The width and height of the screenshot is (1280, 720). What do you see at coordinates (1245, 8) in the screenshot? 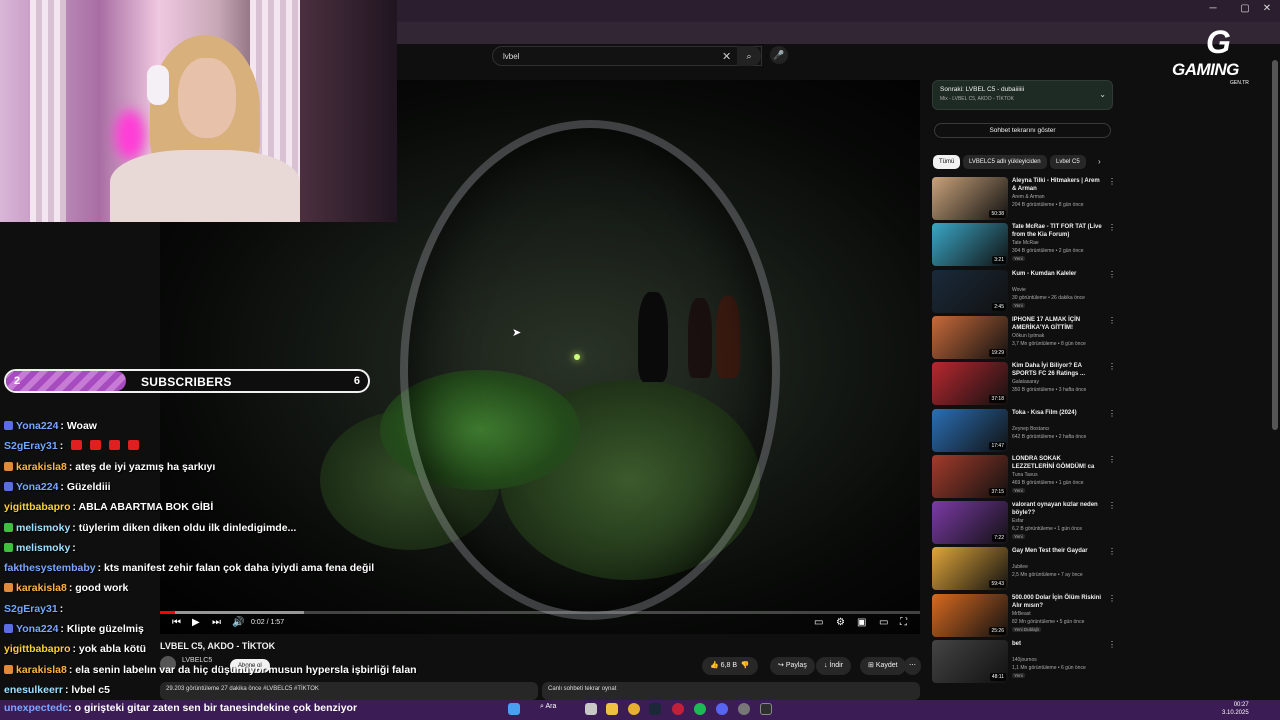
I see `maximize-button: ▢` at bounding box center [1245, 8].